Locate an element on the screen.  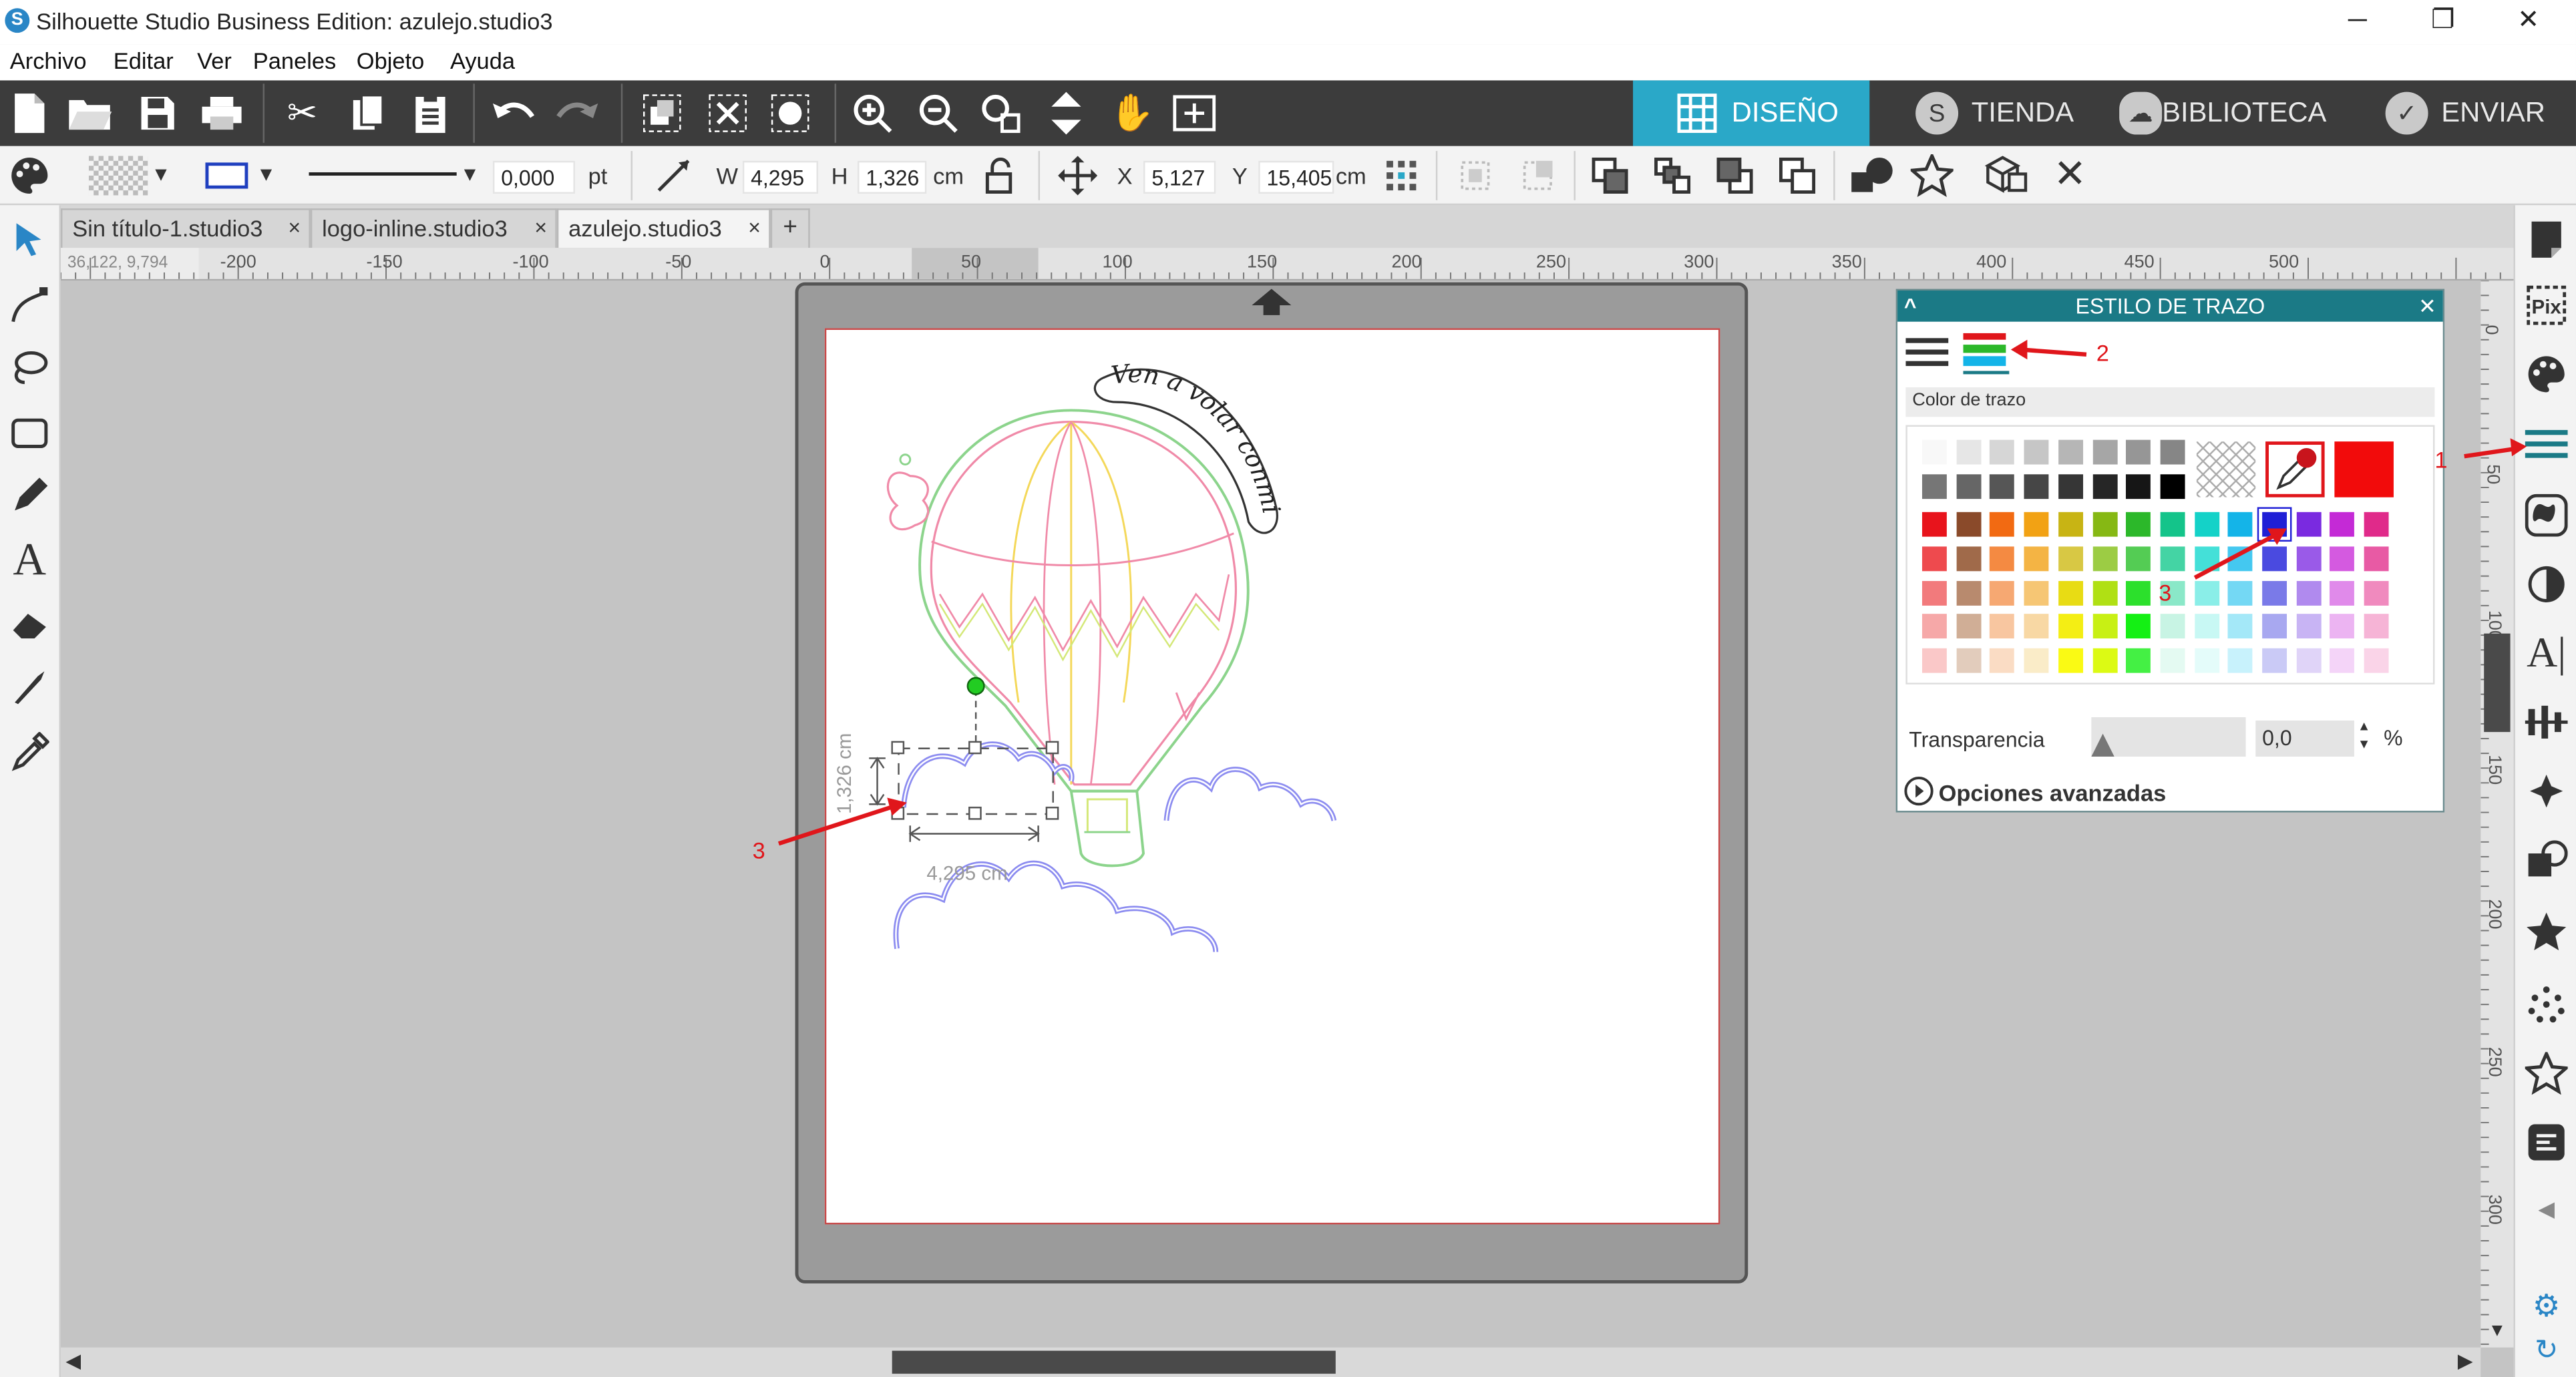
annotation-1: 1 is located at coordinates (2440, 460).